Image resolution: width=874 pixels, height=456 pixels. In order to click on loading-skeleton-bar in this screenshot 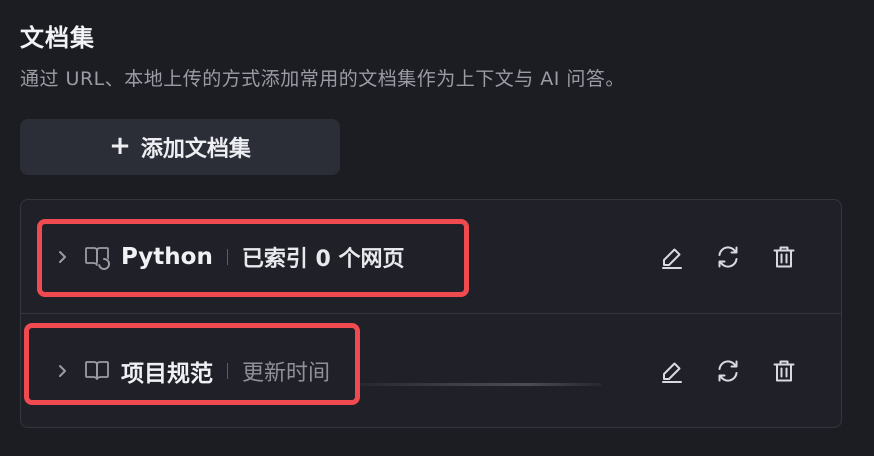, I will do `click(479, 384)`.